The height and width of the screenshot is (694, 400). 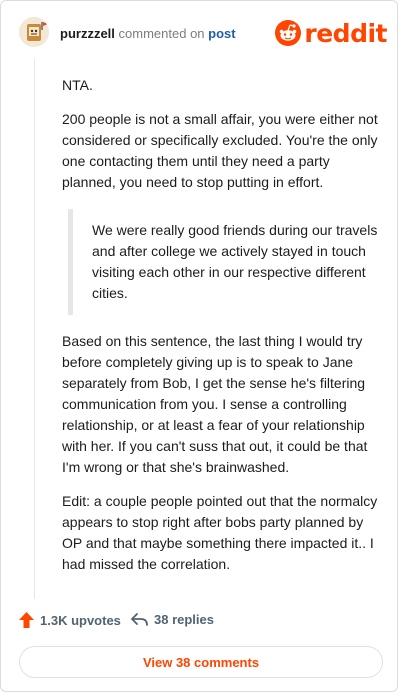 What do you see at coordinates (221, 33) in the screenshot?
I see `post-link: post` at bounding box center [221, 33].